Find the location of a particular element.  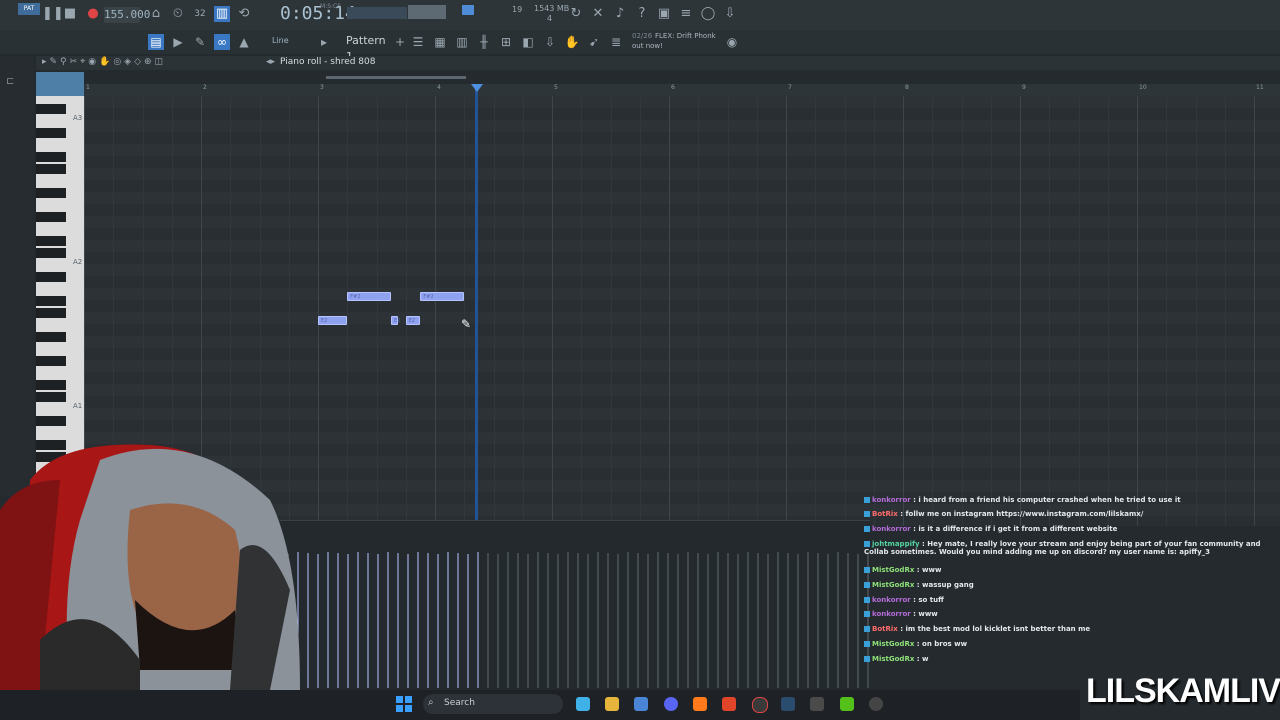

touch-icon: ✋ is located at coordinates (572, 42).